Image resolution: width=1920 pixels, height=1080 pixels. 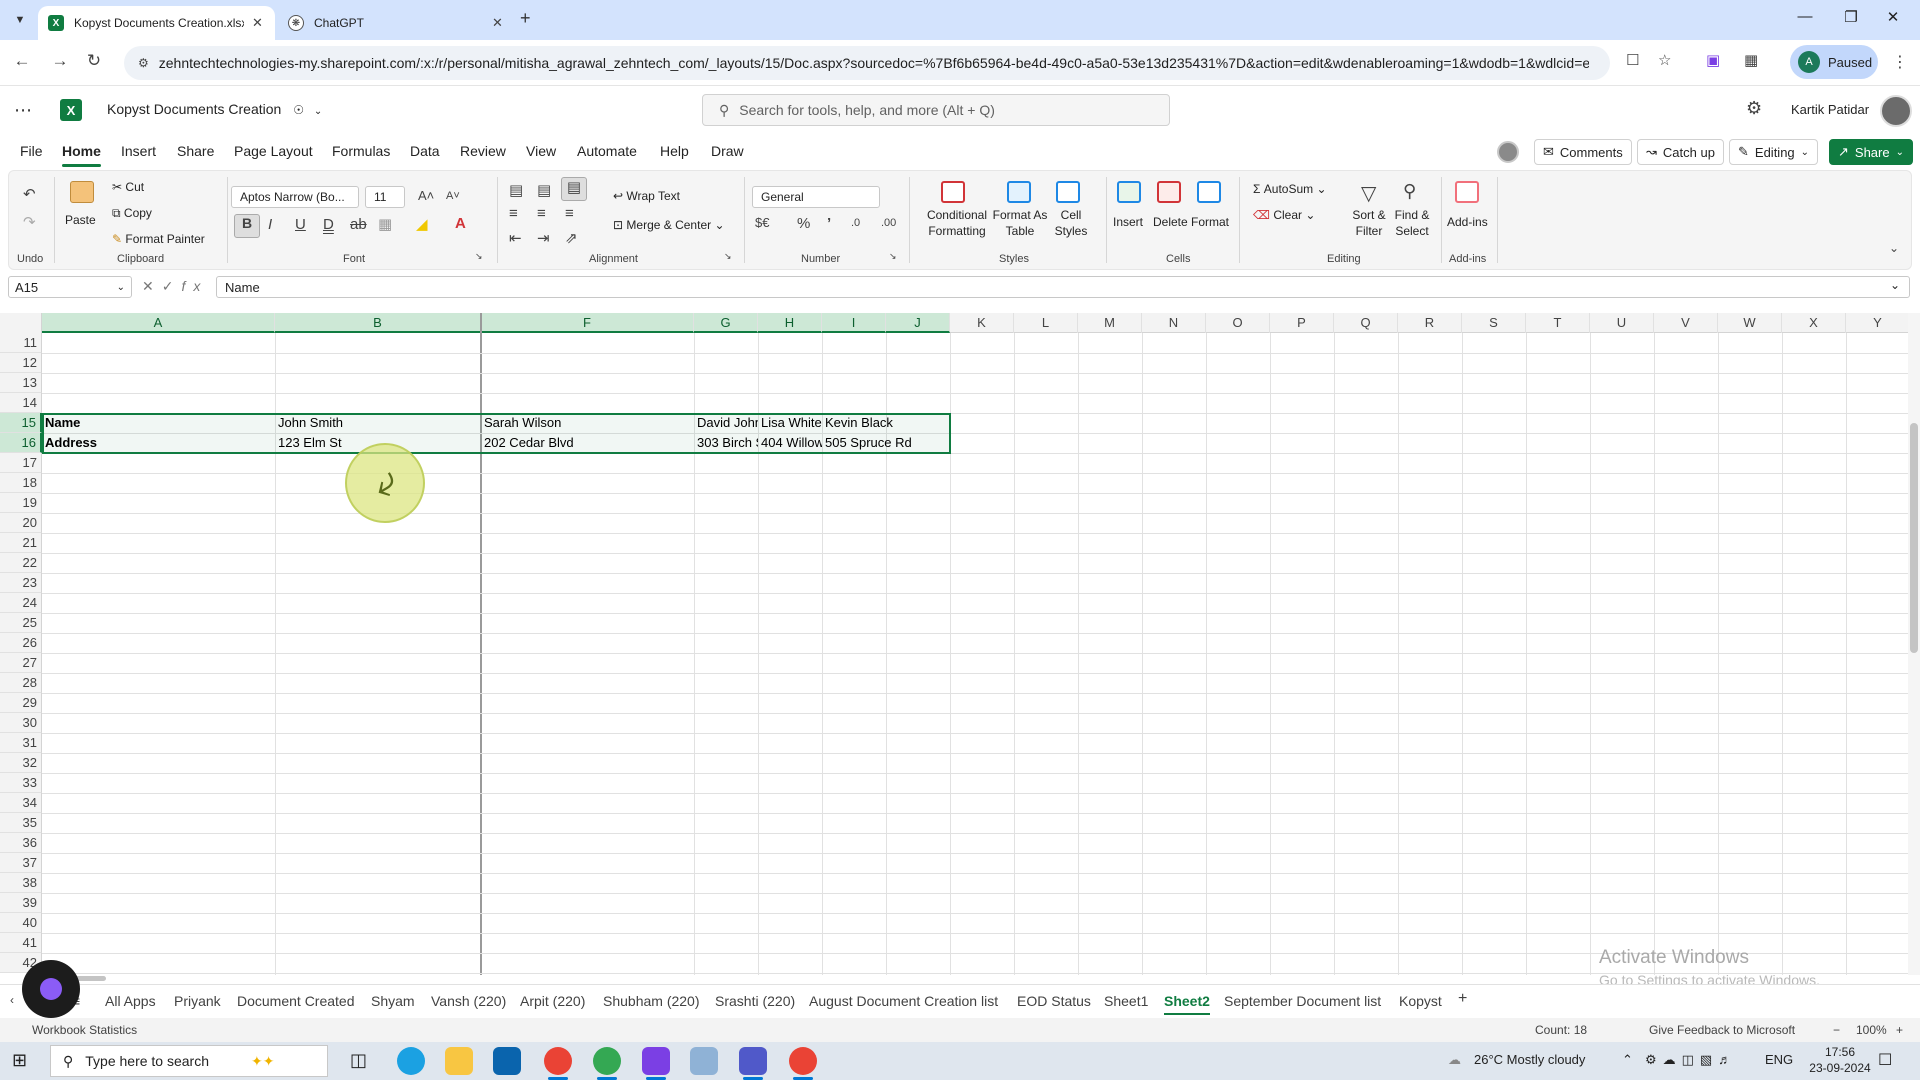 I want to click on scroll-tabs-left-icon: ‹, so click(x=12, y=1000).